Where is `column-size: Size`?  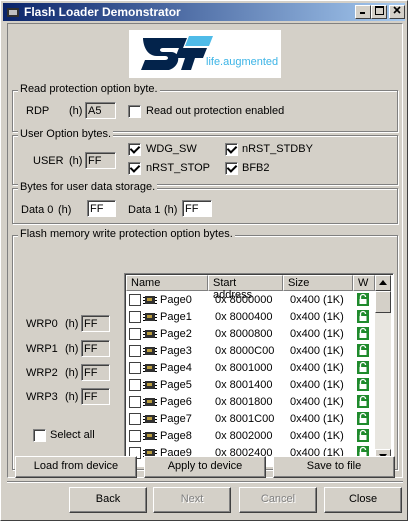
column-size: Size is located at coordinates (318, 283).